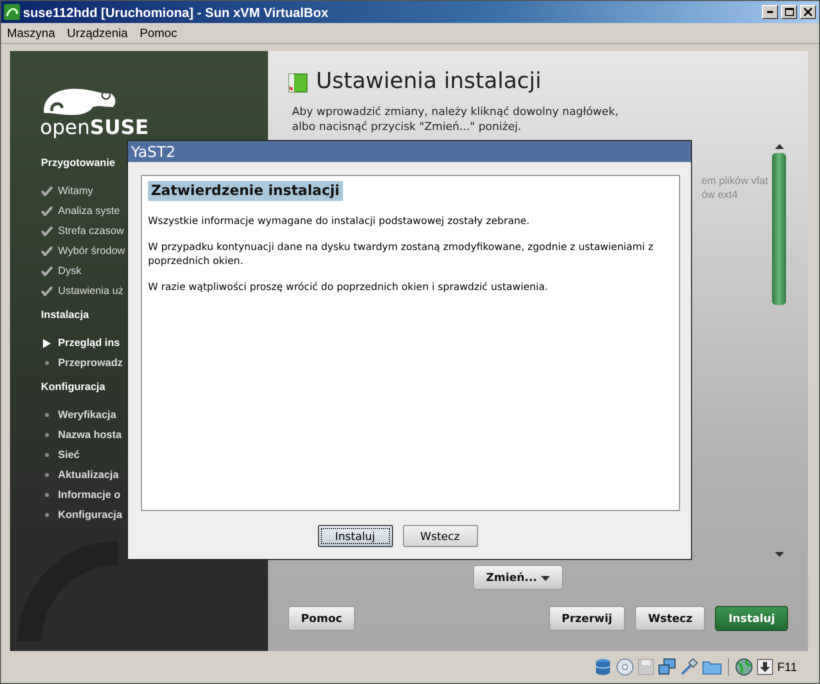  What do you see at coordinates (12, 12) in the screenshot?
I see `app-icon` at bounding box center [12, 12].